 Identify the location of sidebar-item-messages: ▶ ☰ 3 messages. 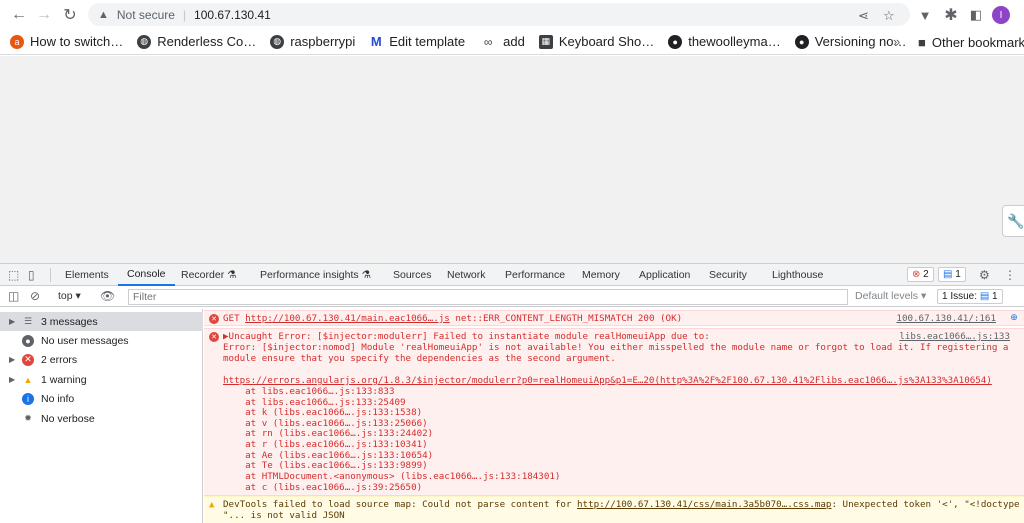
(101, 321).